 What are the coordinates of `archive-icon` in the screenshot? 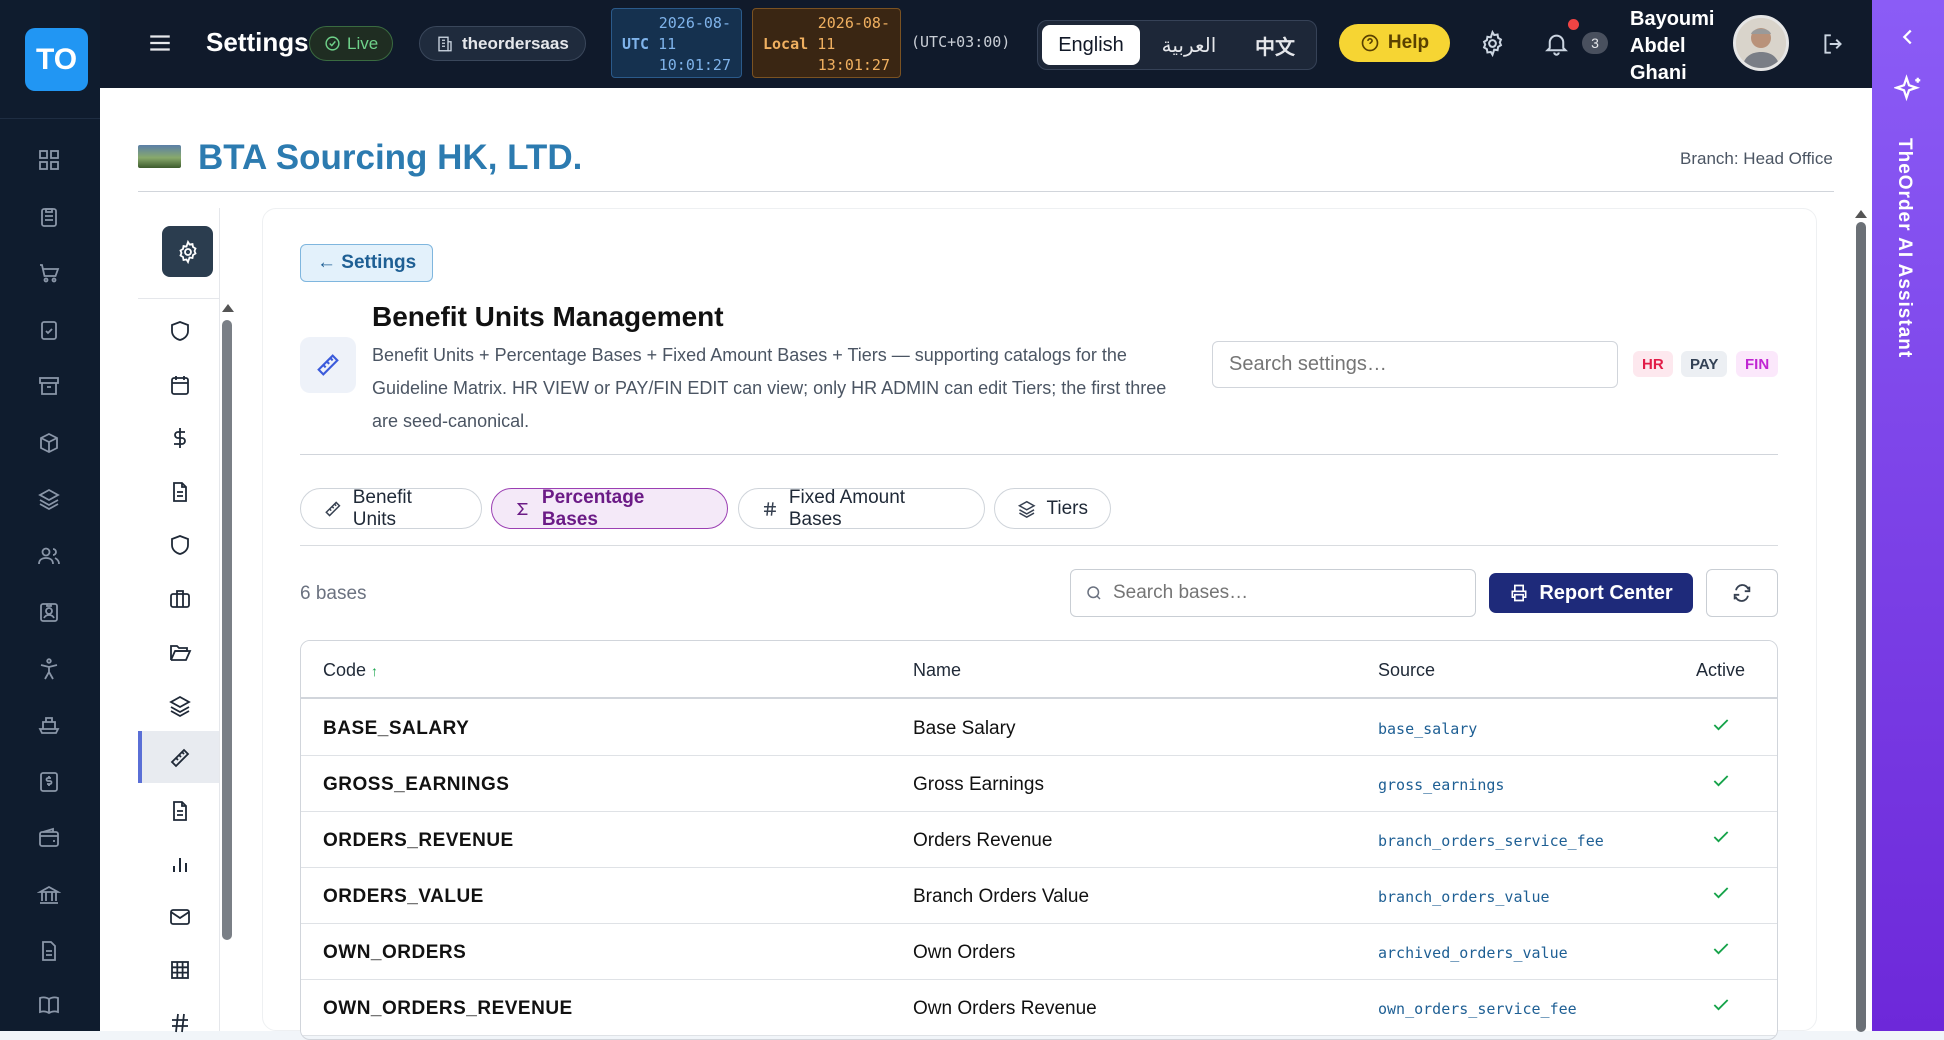 It's located at (49, 386).